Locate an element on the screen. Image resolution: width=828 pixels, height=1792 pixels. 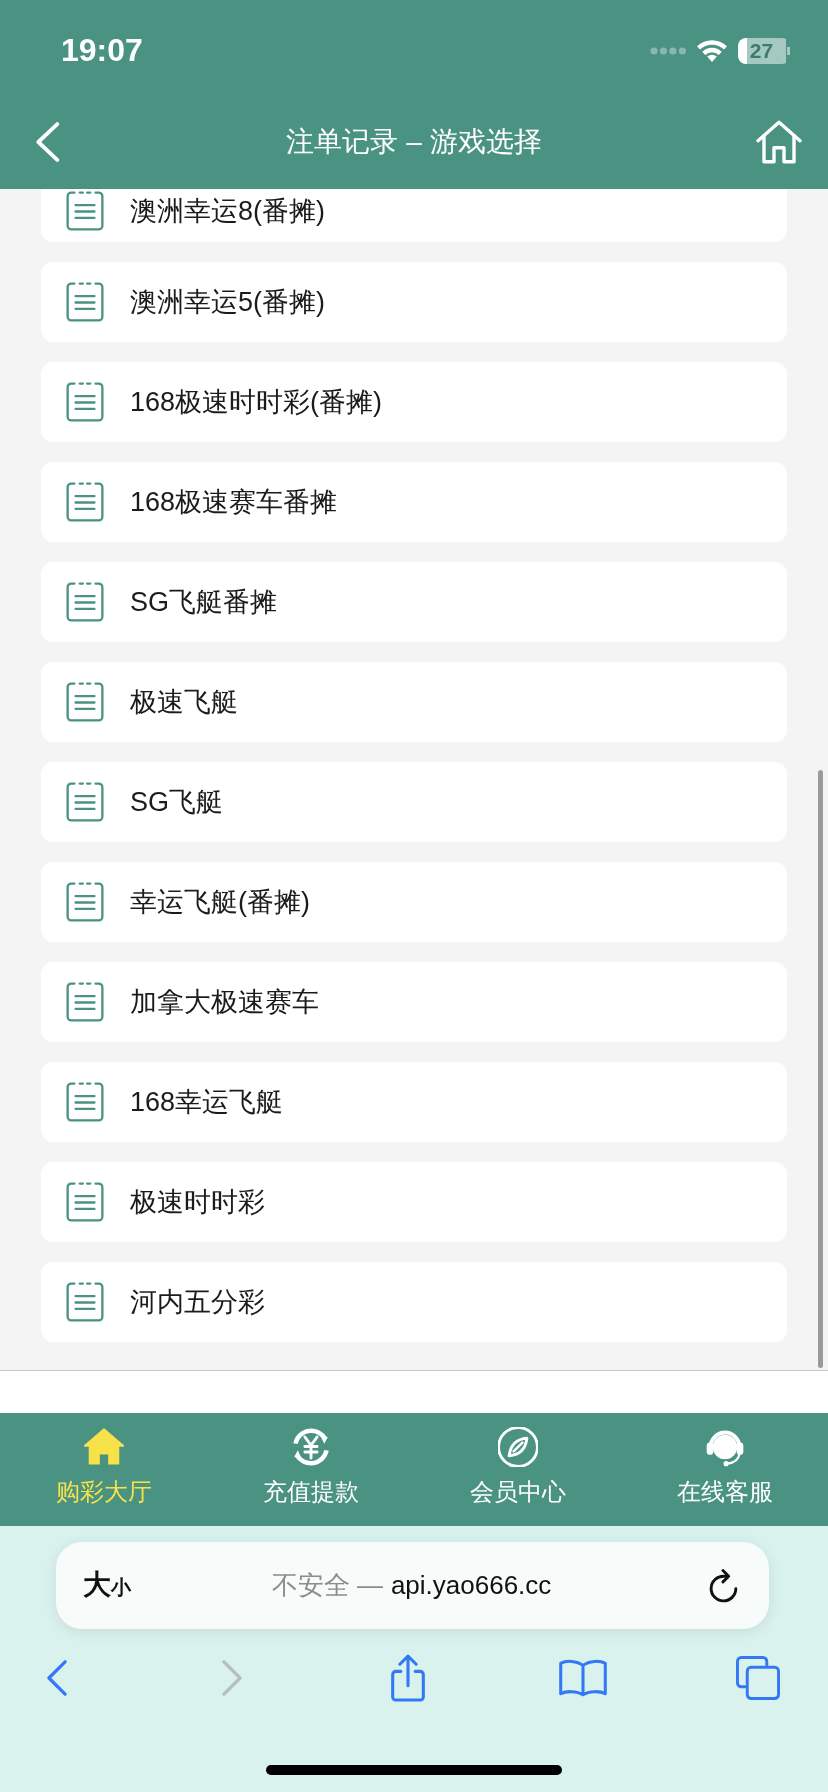
game-list-item: 极速飞艇 is located at coordinates (414, 702).